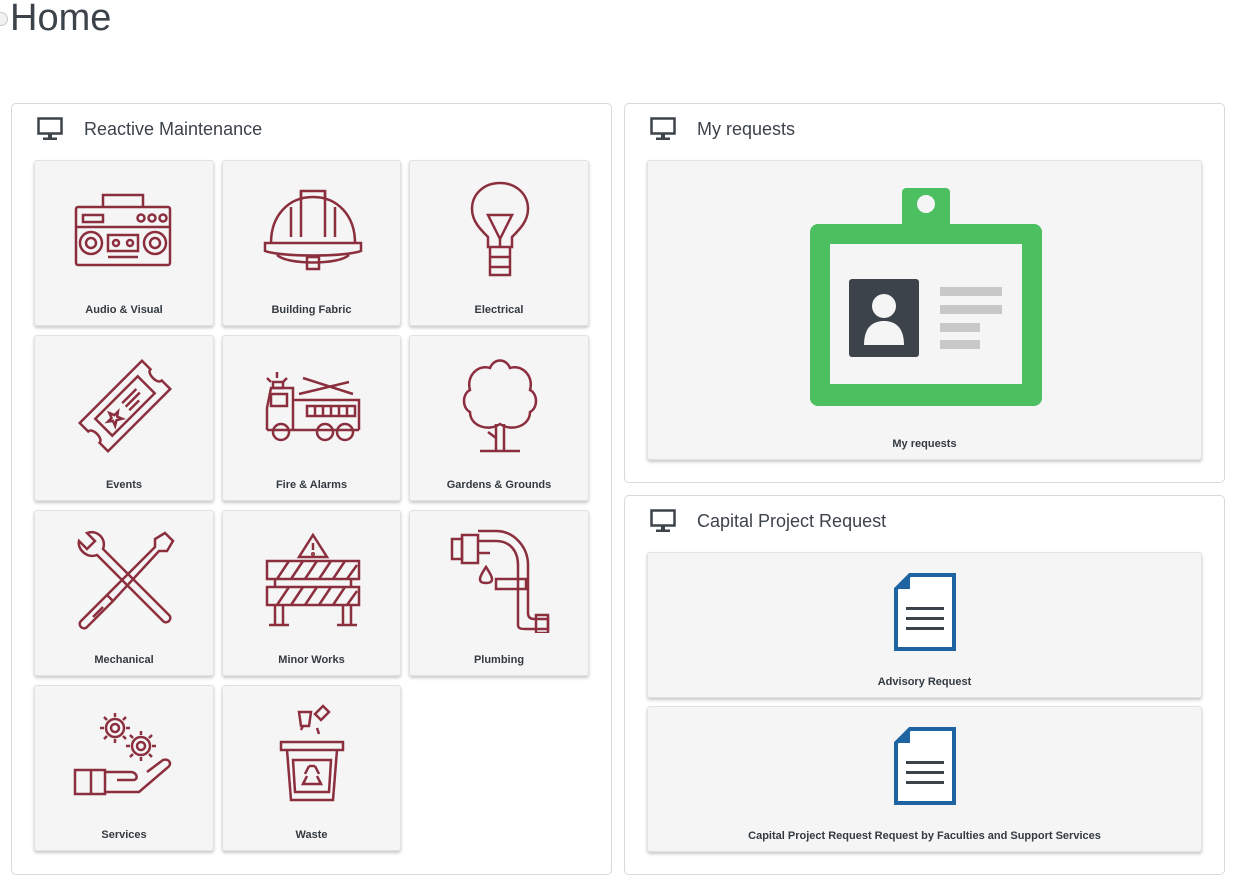 The image size is (1239, 886). I want to click on tile-label: Services, so click(124, 835).